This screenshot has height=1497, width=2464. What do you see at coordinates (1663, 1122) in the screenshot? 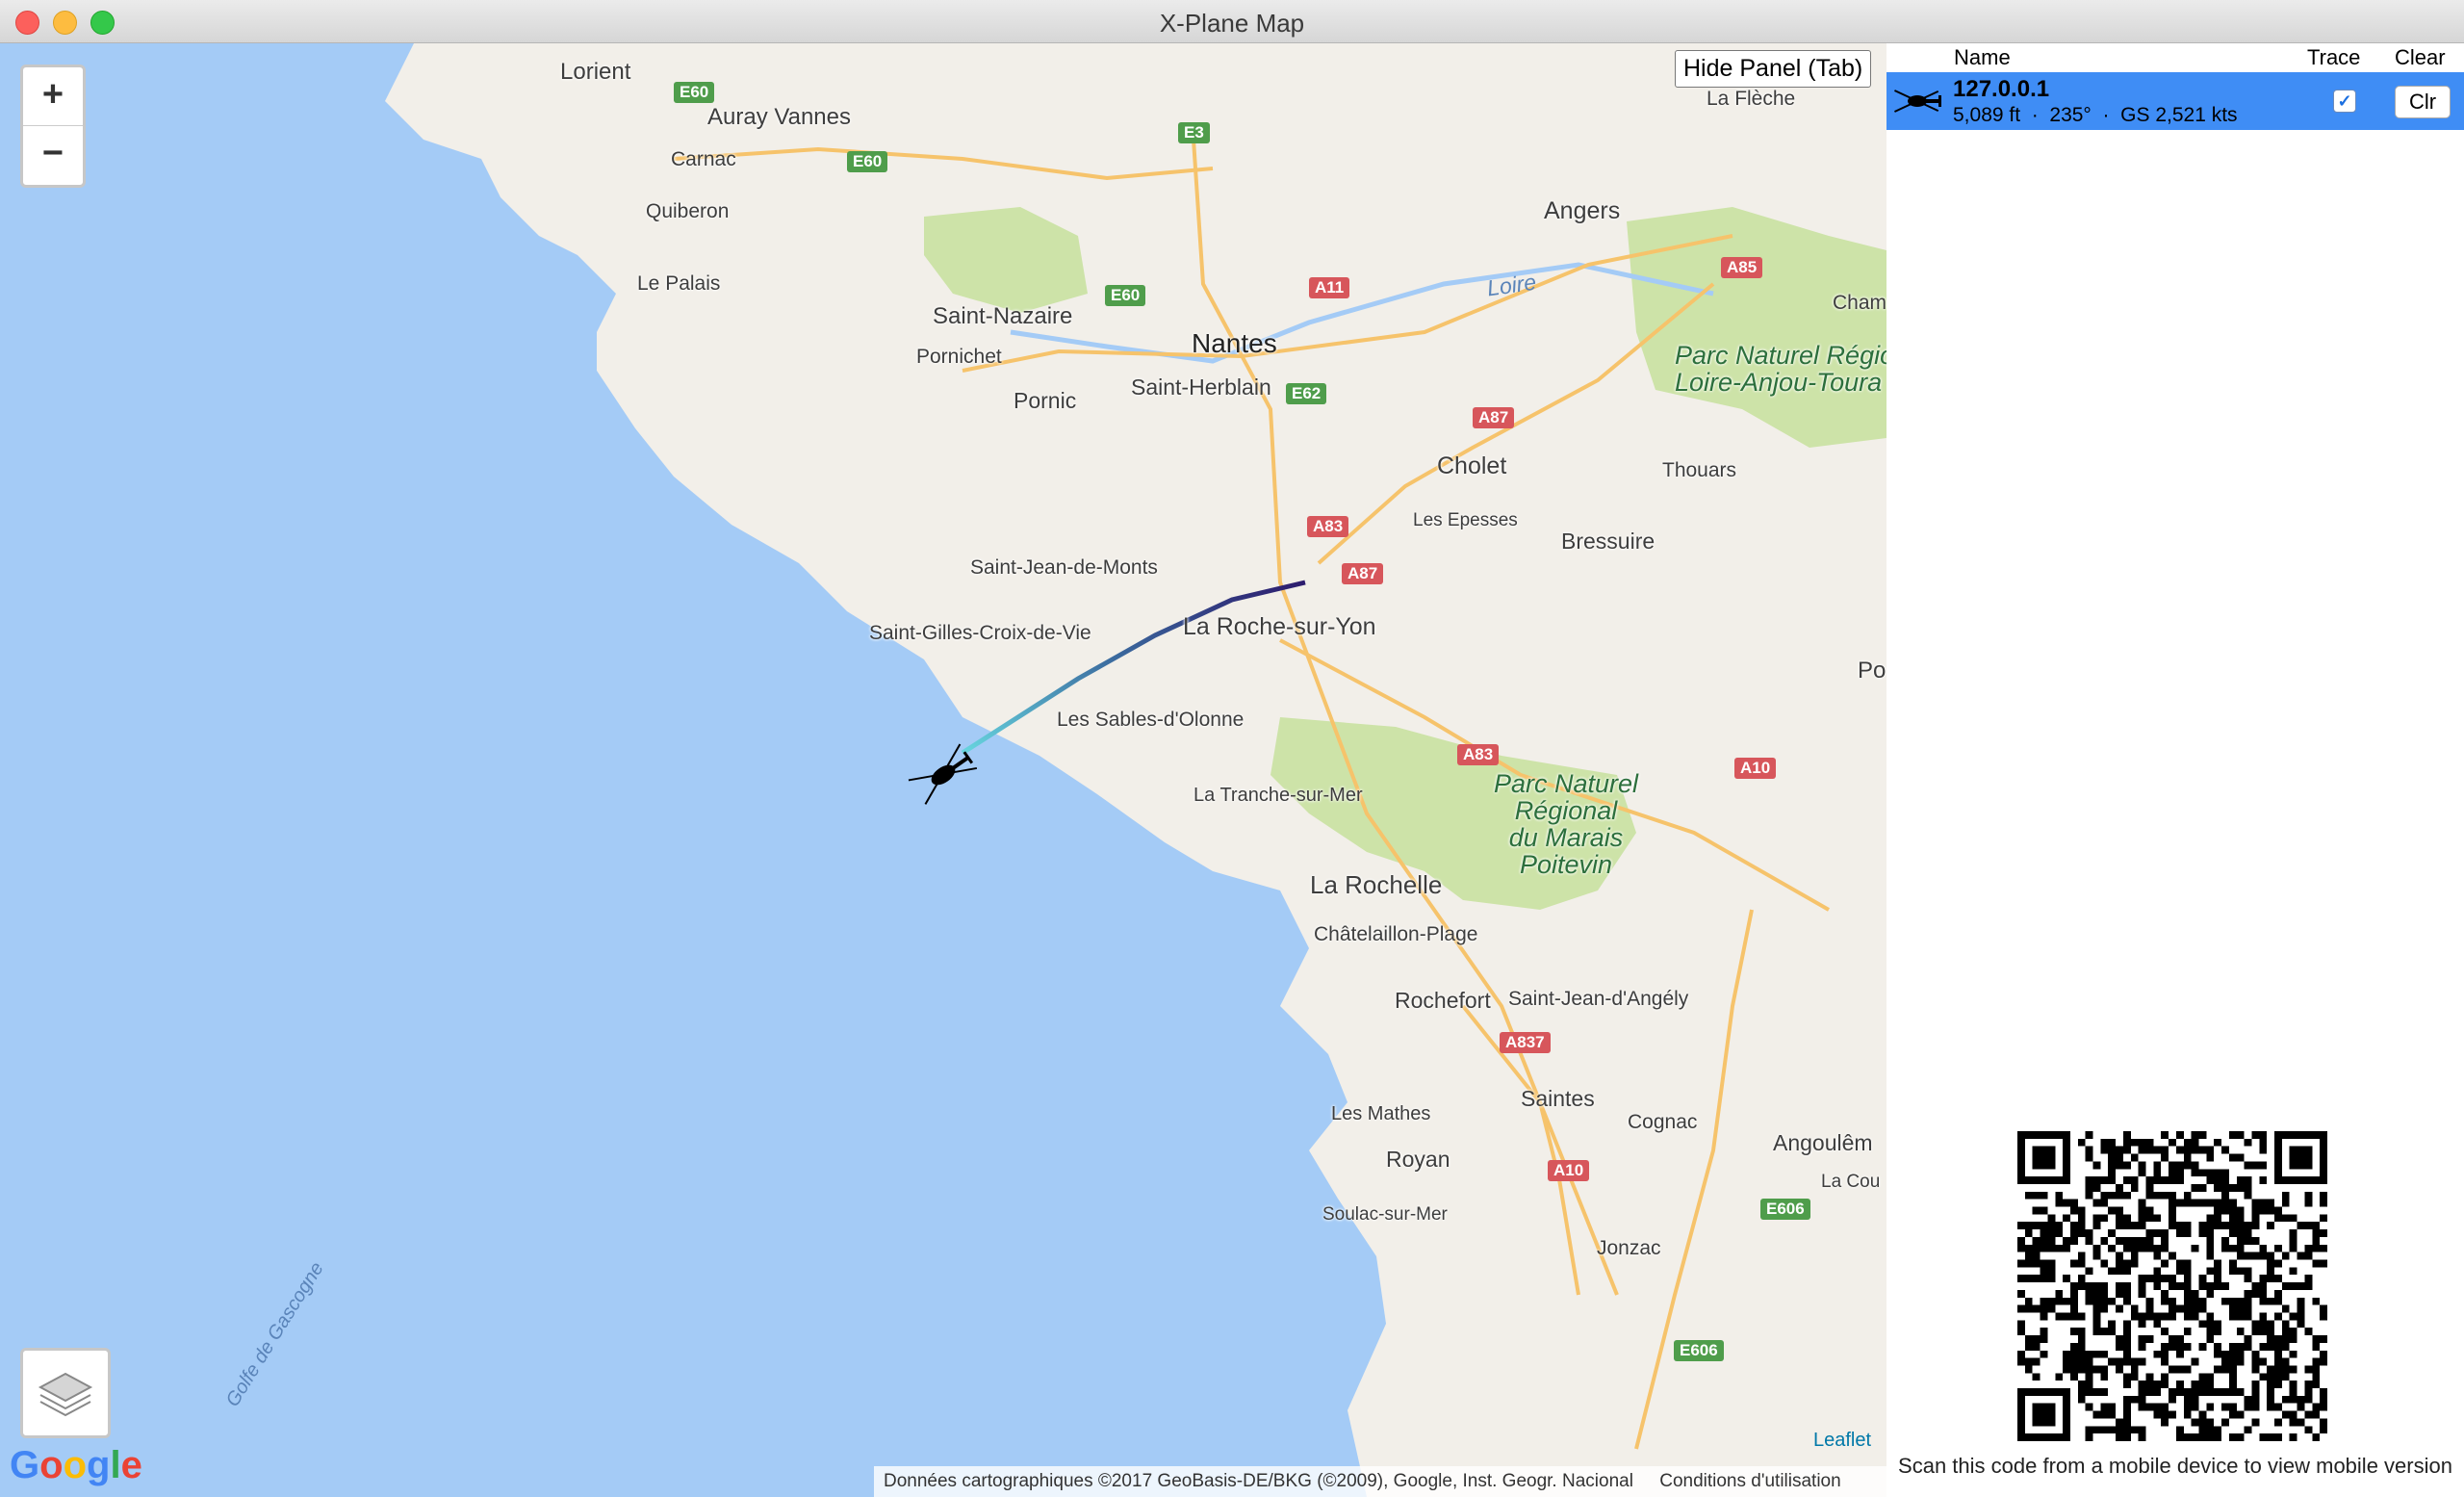
I see `place-label: Cognac` at bounding box center [1663, 1122].